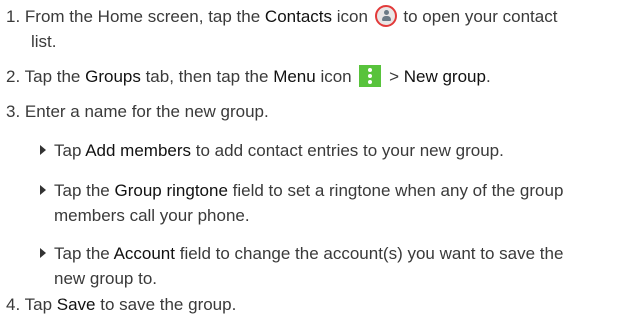 The width and height of the screenshot is (624, 318). Describe the element at coordinates (327, 42) in the screenshot. I see `step-1-continuation: list.` at that location.